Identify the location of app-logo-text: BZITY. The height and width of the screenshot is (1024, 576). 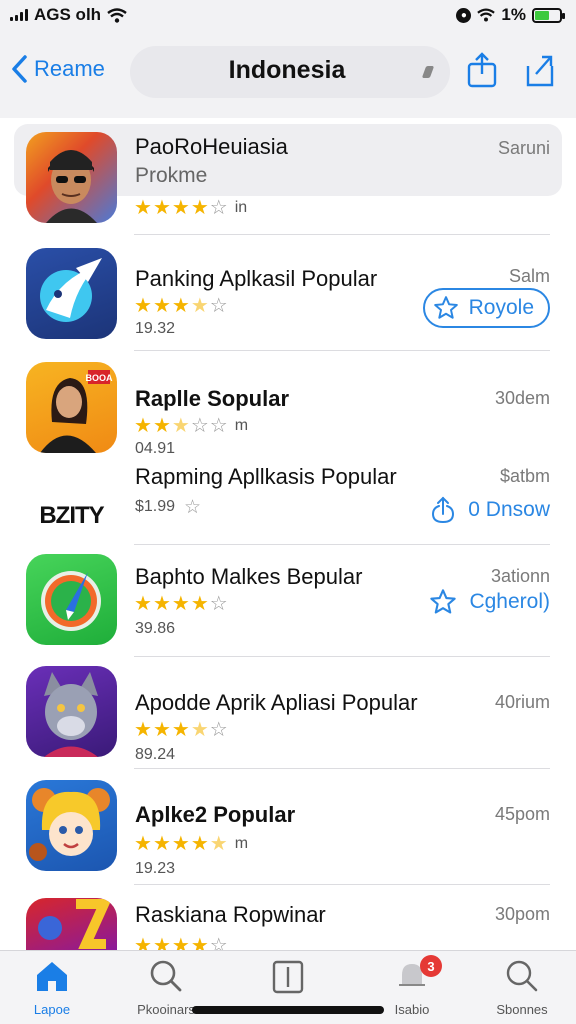
(71, 515).